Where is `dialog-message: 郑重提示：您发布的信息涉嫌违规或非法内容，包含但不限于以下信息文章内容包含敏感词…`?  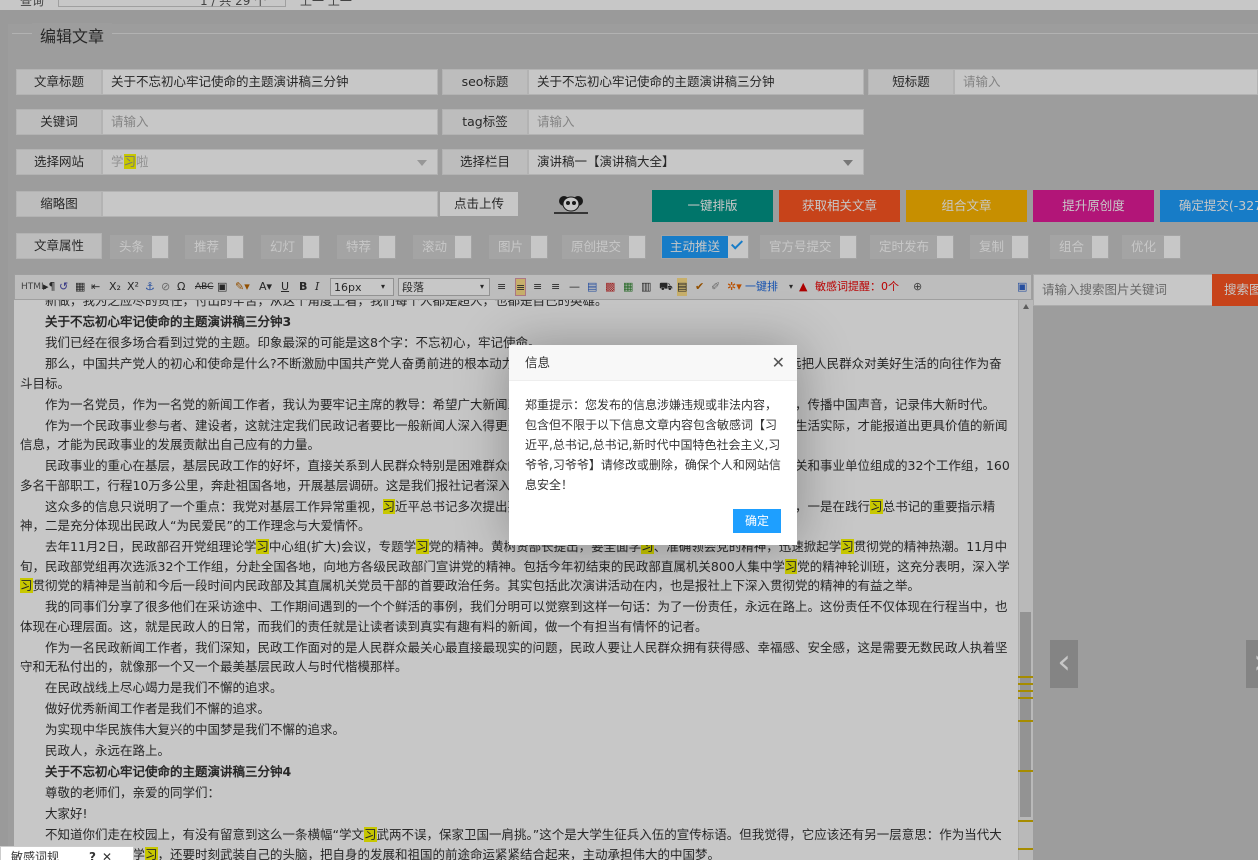 dialog-message: 郑重提示：您发布的信息涉嫌违规或非法内容，包含但不限于以下信息文章内容包含敏感词… is located at coordinates (653, 445).